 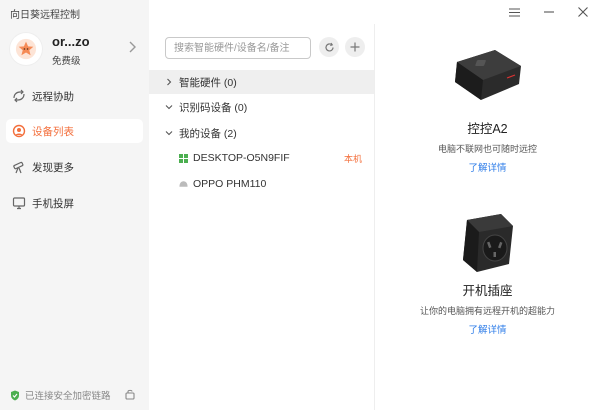 What do you see at coordinates (261, 82) in the screenshot?
I see `group-smart-hardware: 智能硬件 (0)` at bounding box center [261, 82].